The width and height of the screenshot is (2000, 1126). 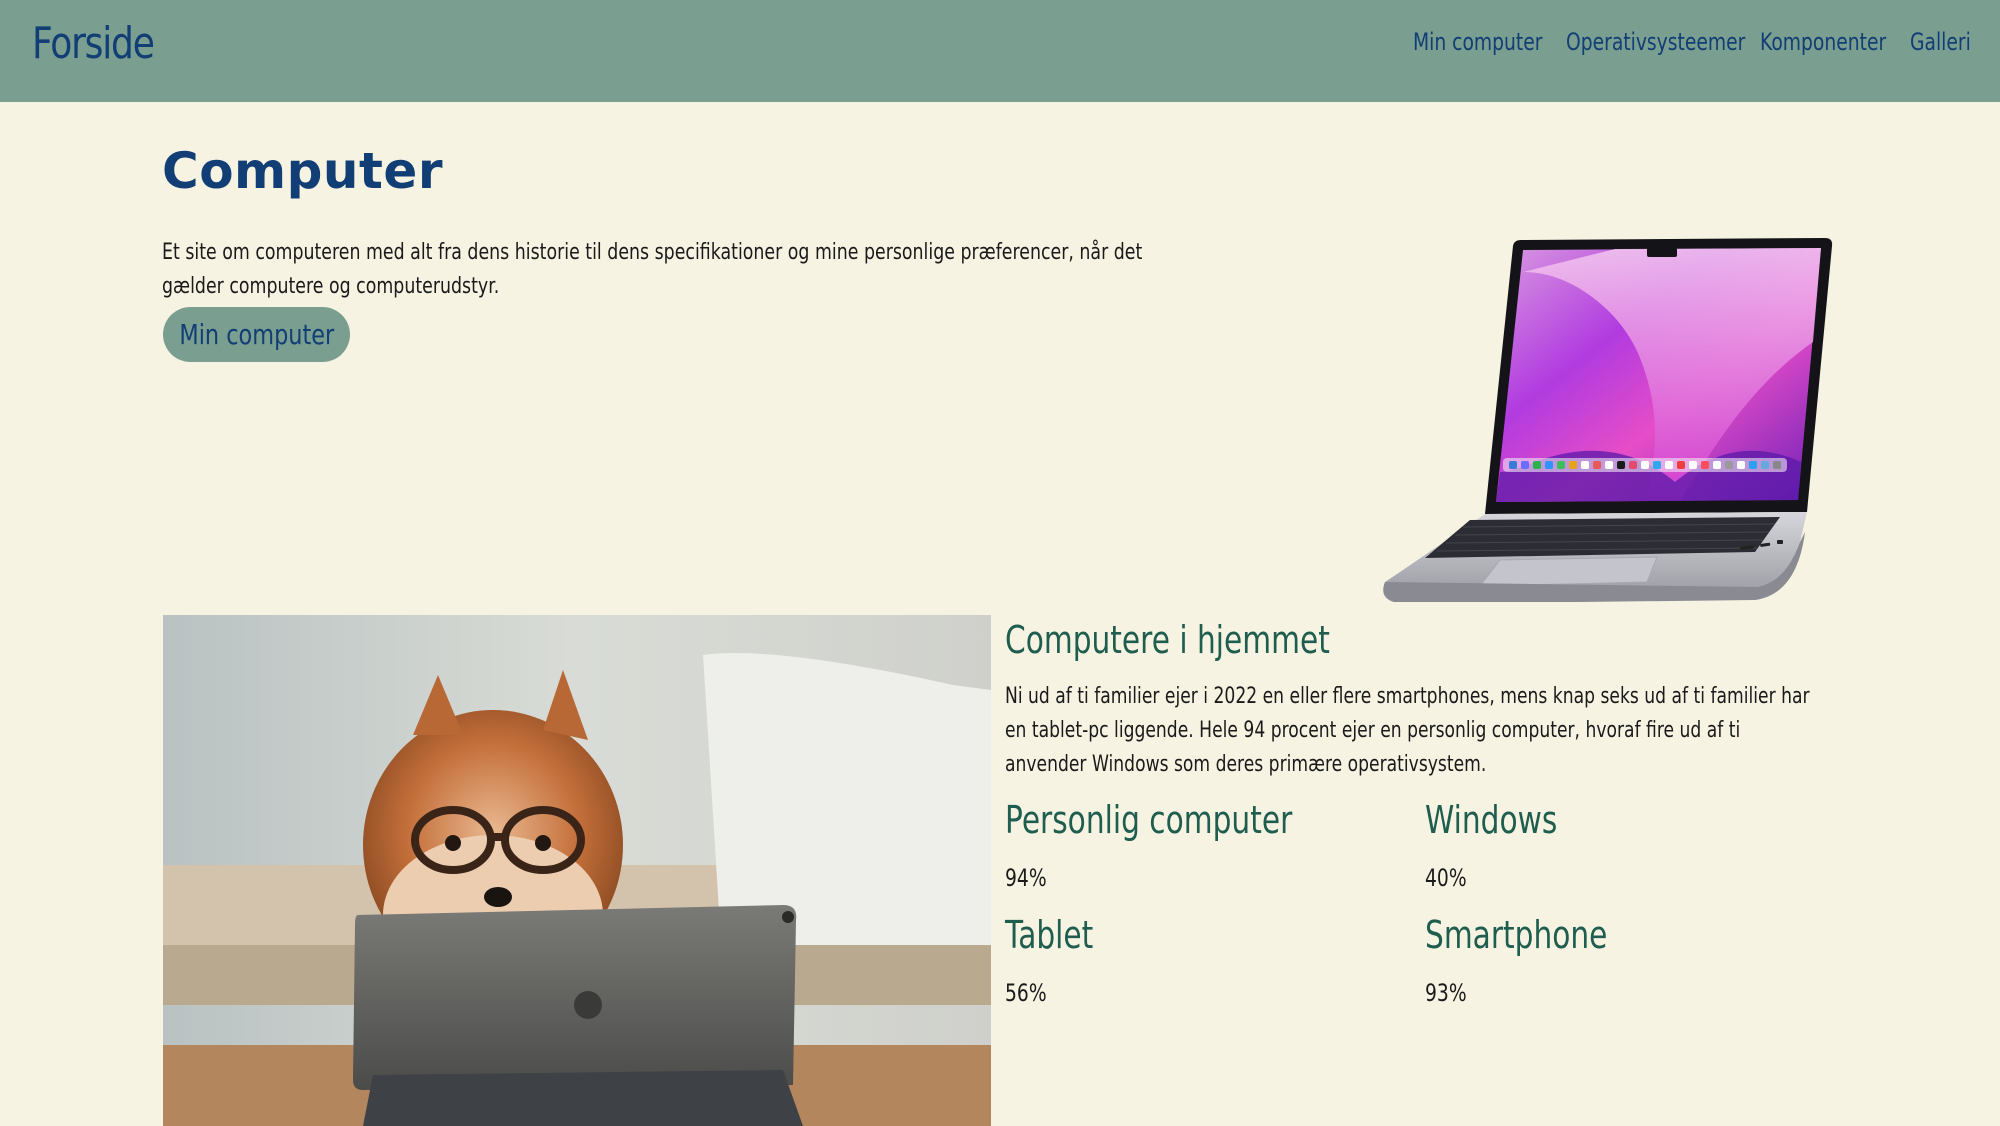 What do you see at coordinates (1940, 42) in the screenshot?
I see `nav-link-label: Galleri` at bounding box center [1940, 42].